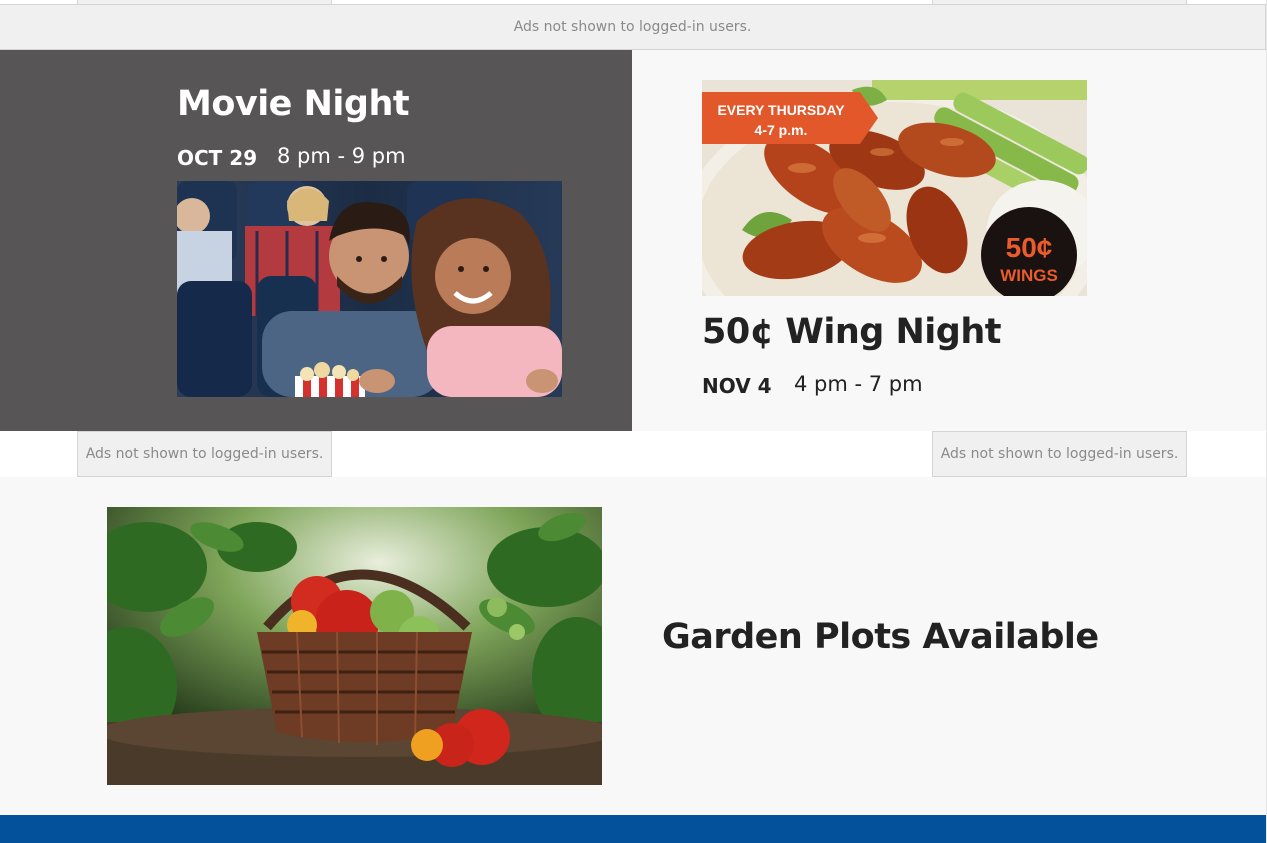  What do you see at coordinates (354, 646) in the screenshot?
I see `garden-photo` at bounding box center [354, 646].